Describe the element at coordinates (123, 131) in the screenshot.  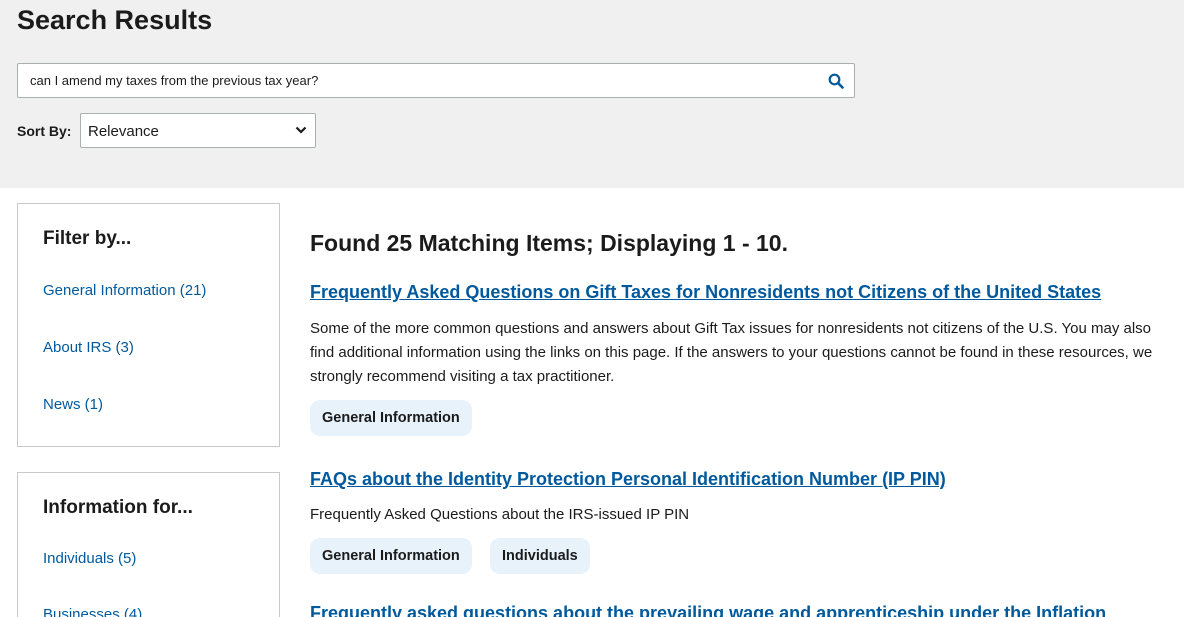
I see `sort-selected-value: Relevance` at that location.